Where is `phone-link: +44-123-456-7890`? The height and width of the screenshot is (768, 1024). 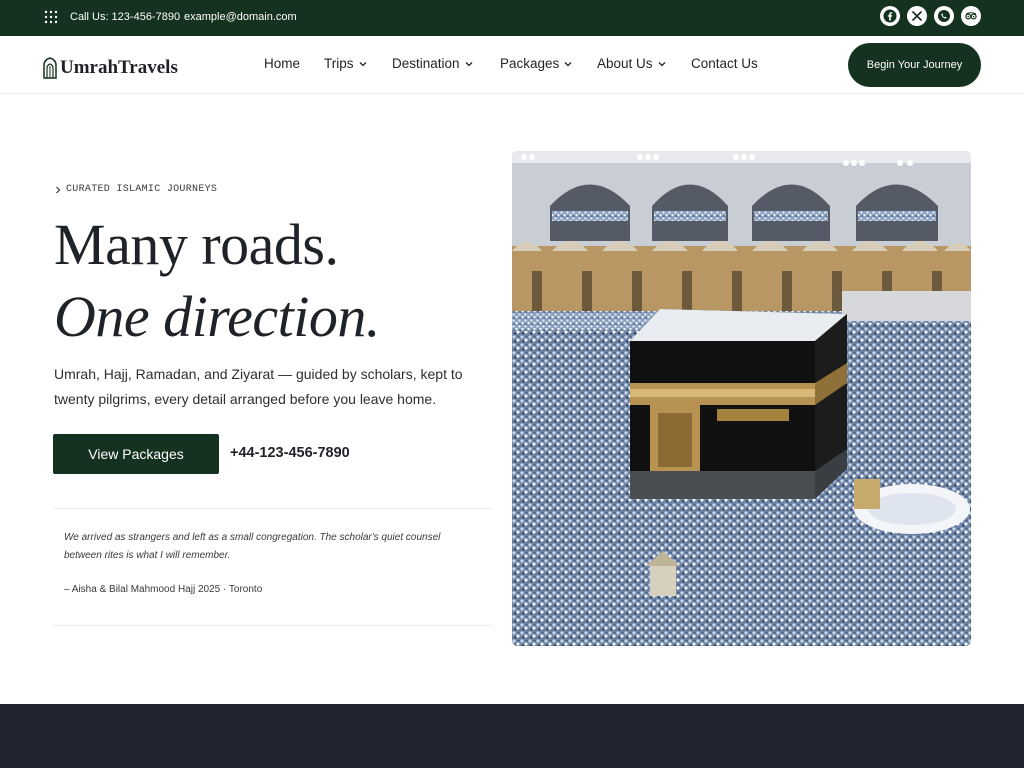
phone-link: +44-123-456-7890 is located at coordinates (290, 453).